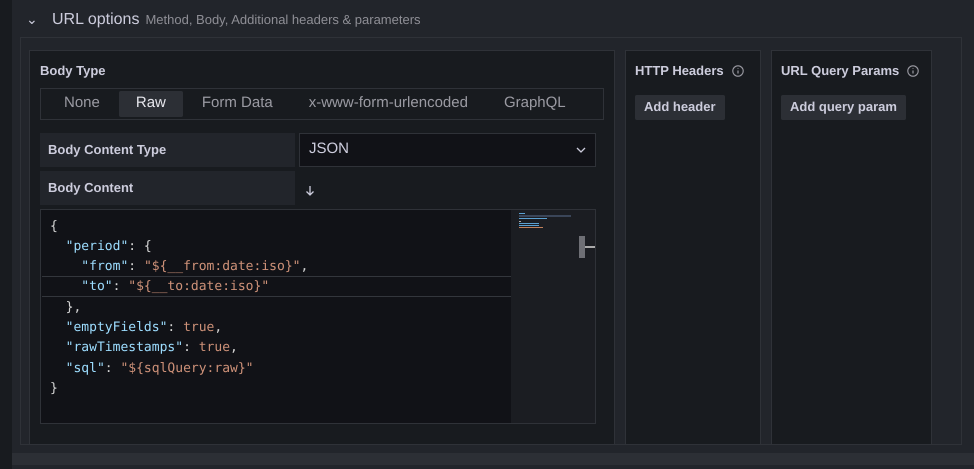 The image size is (974, 469). What do you see at coordinates (388, 103) in the screenshot?
I see `body-type-tab: x-www-form-urlencoded` at bounding box center [388, 103].